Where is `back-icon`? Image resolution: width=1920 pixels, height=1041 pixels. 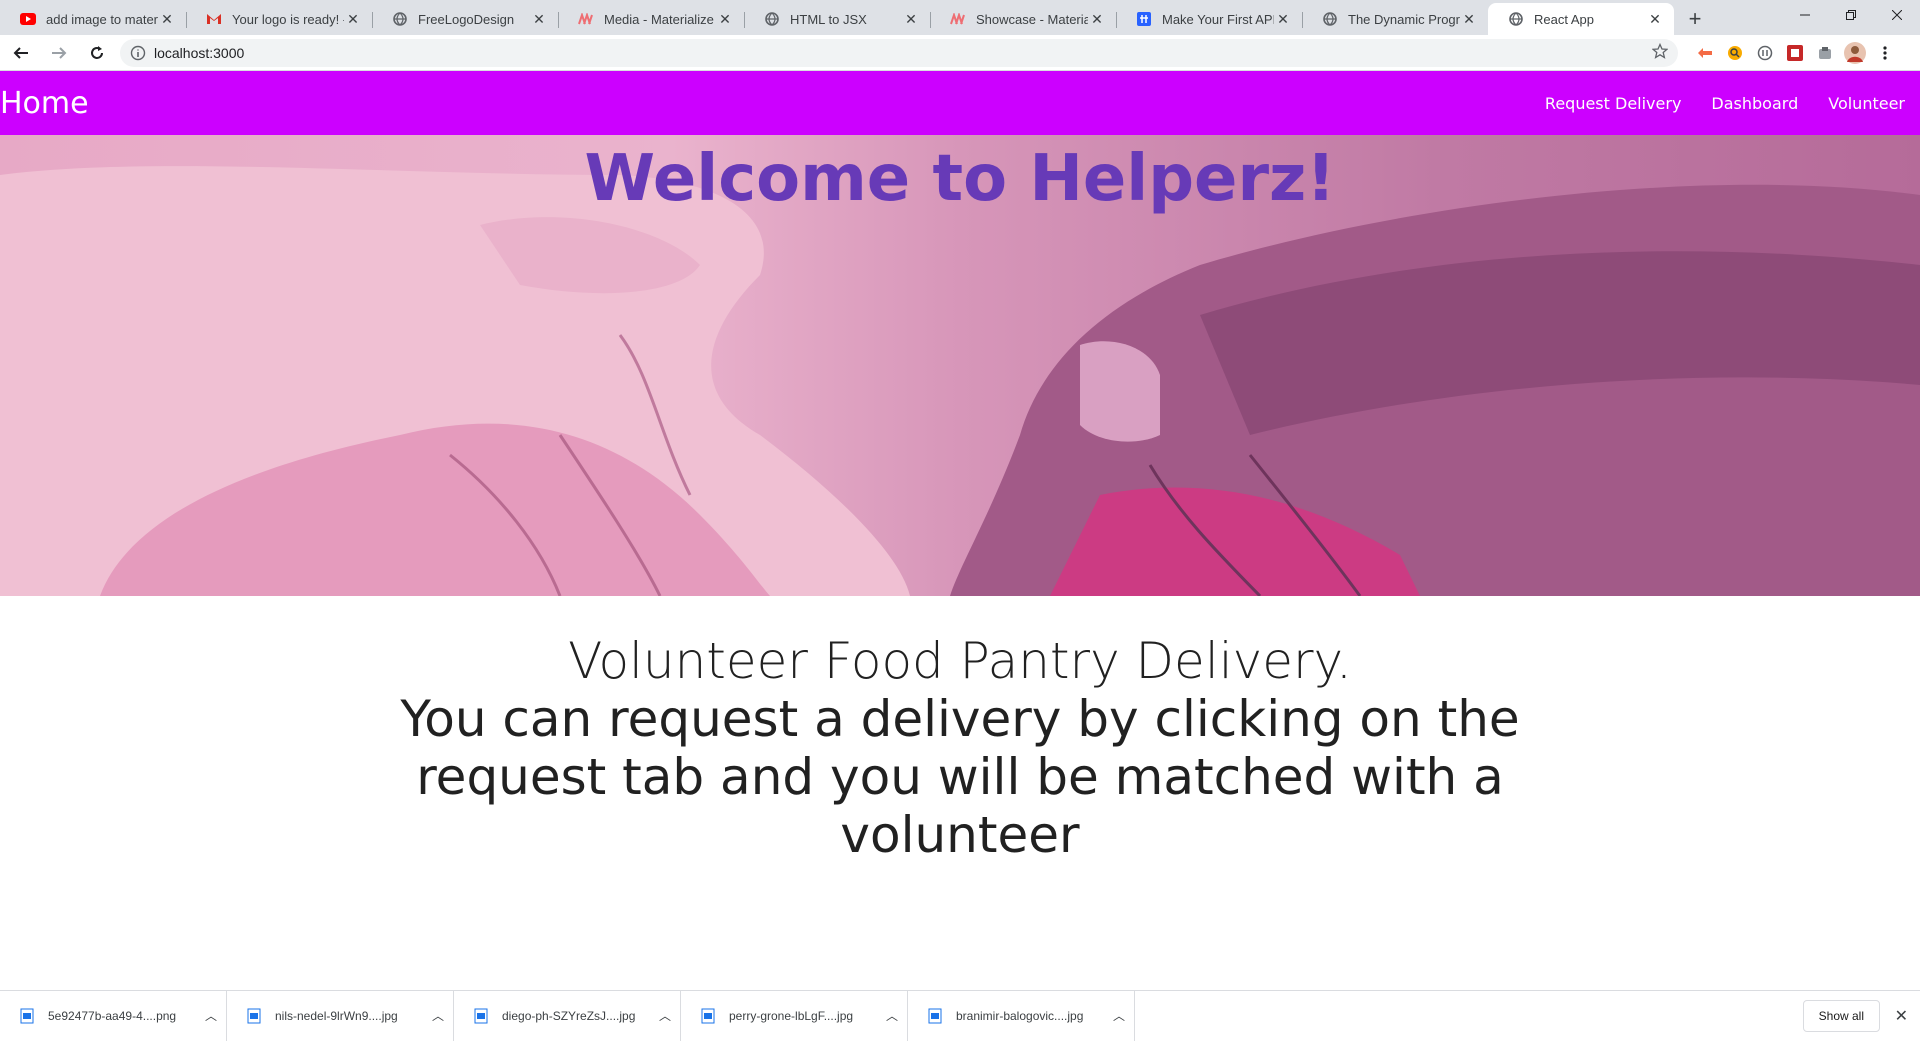
back-icon is located at coordinates (21, 53).